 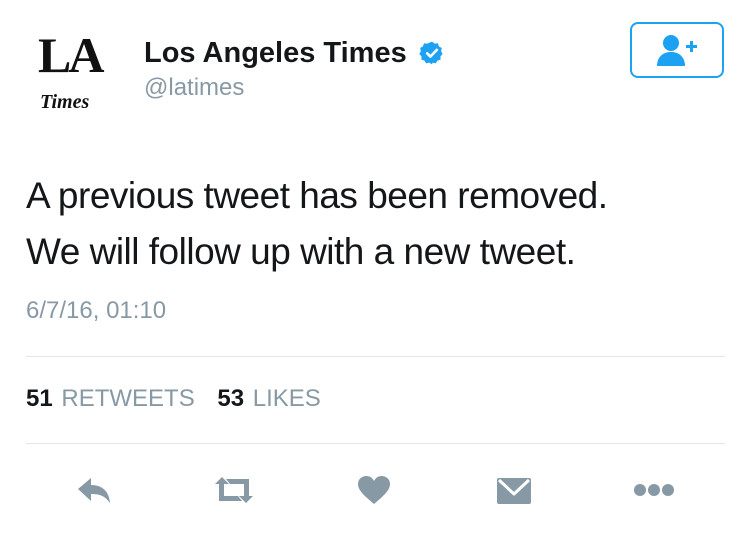 What do you see at coordinates (96, 311) in the screenshot?
I see `timestamp: 6/7/16, 01:10` at bounding box center [96, 311].